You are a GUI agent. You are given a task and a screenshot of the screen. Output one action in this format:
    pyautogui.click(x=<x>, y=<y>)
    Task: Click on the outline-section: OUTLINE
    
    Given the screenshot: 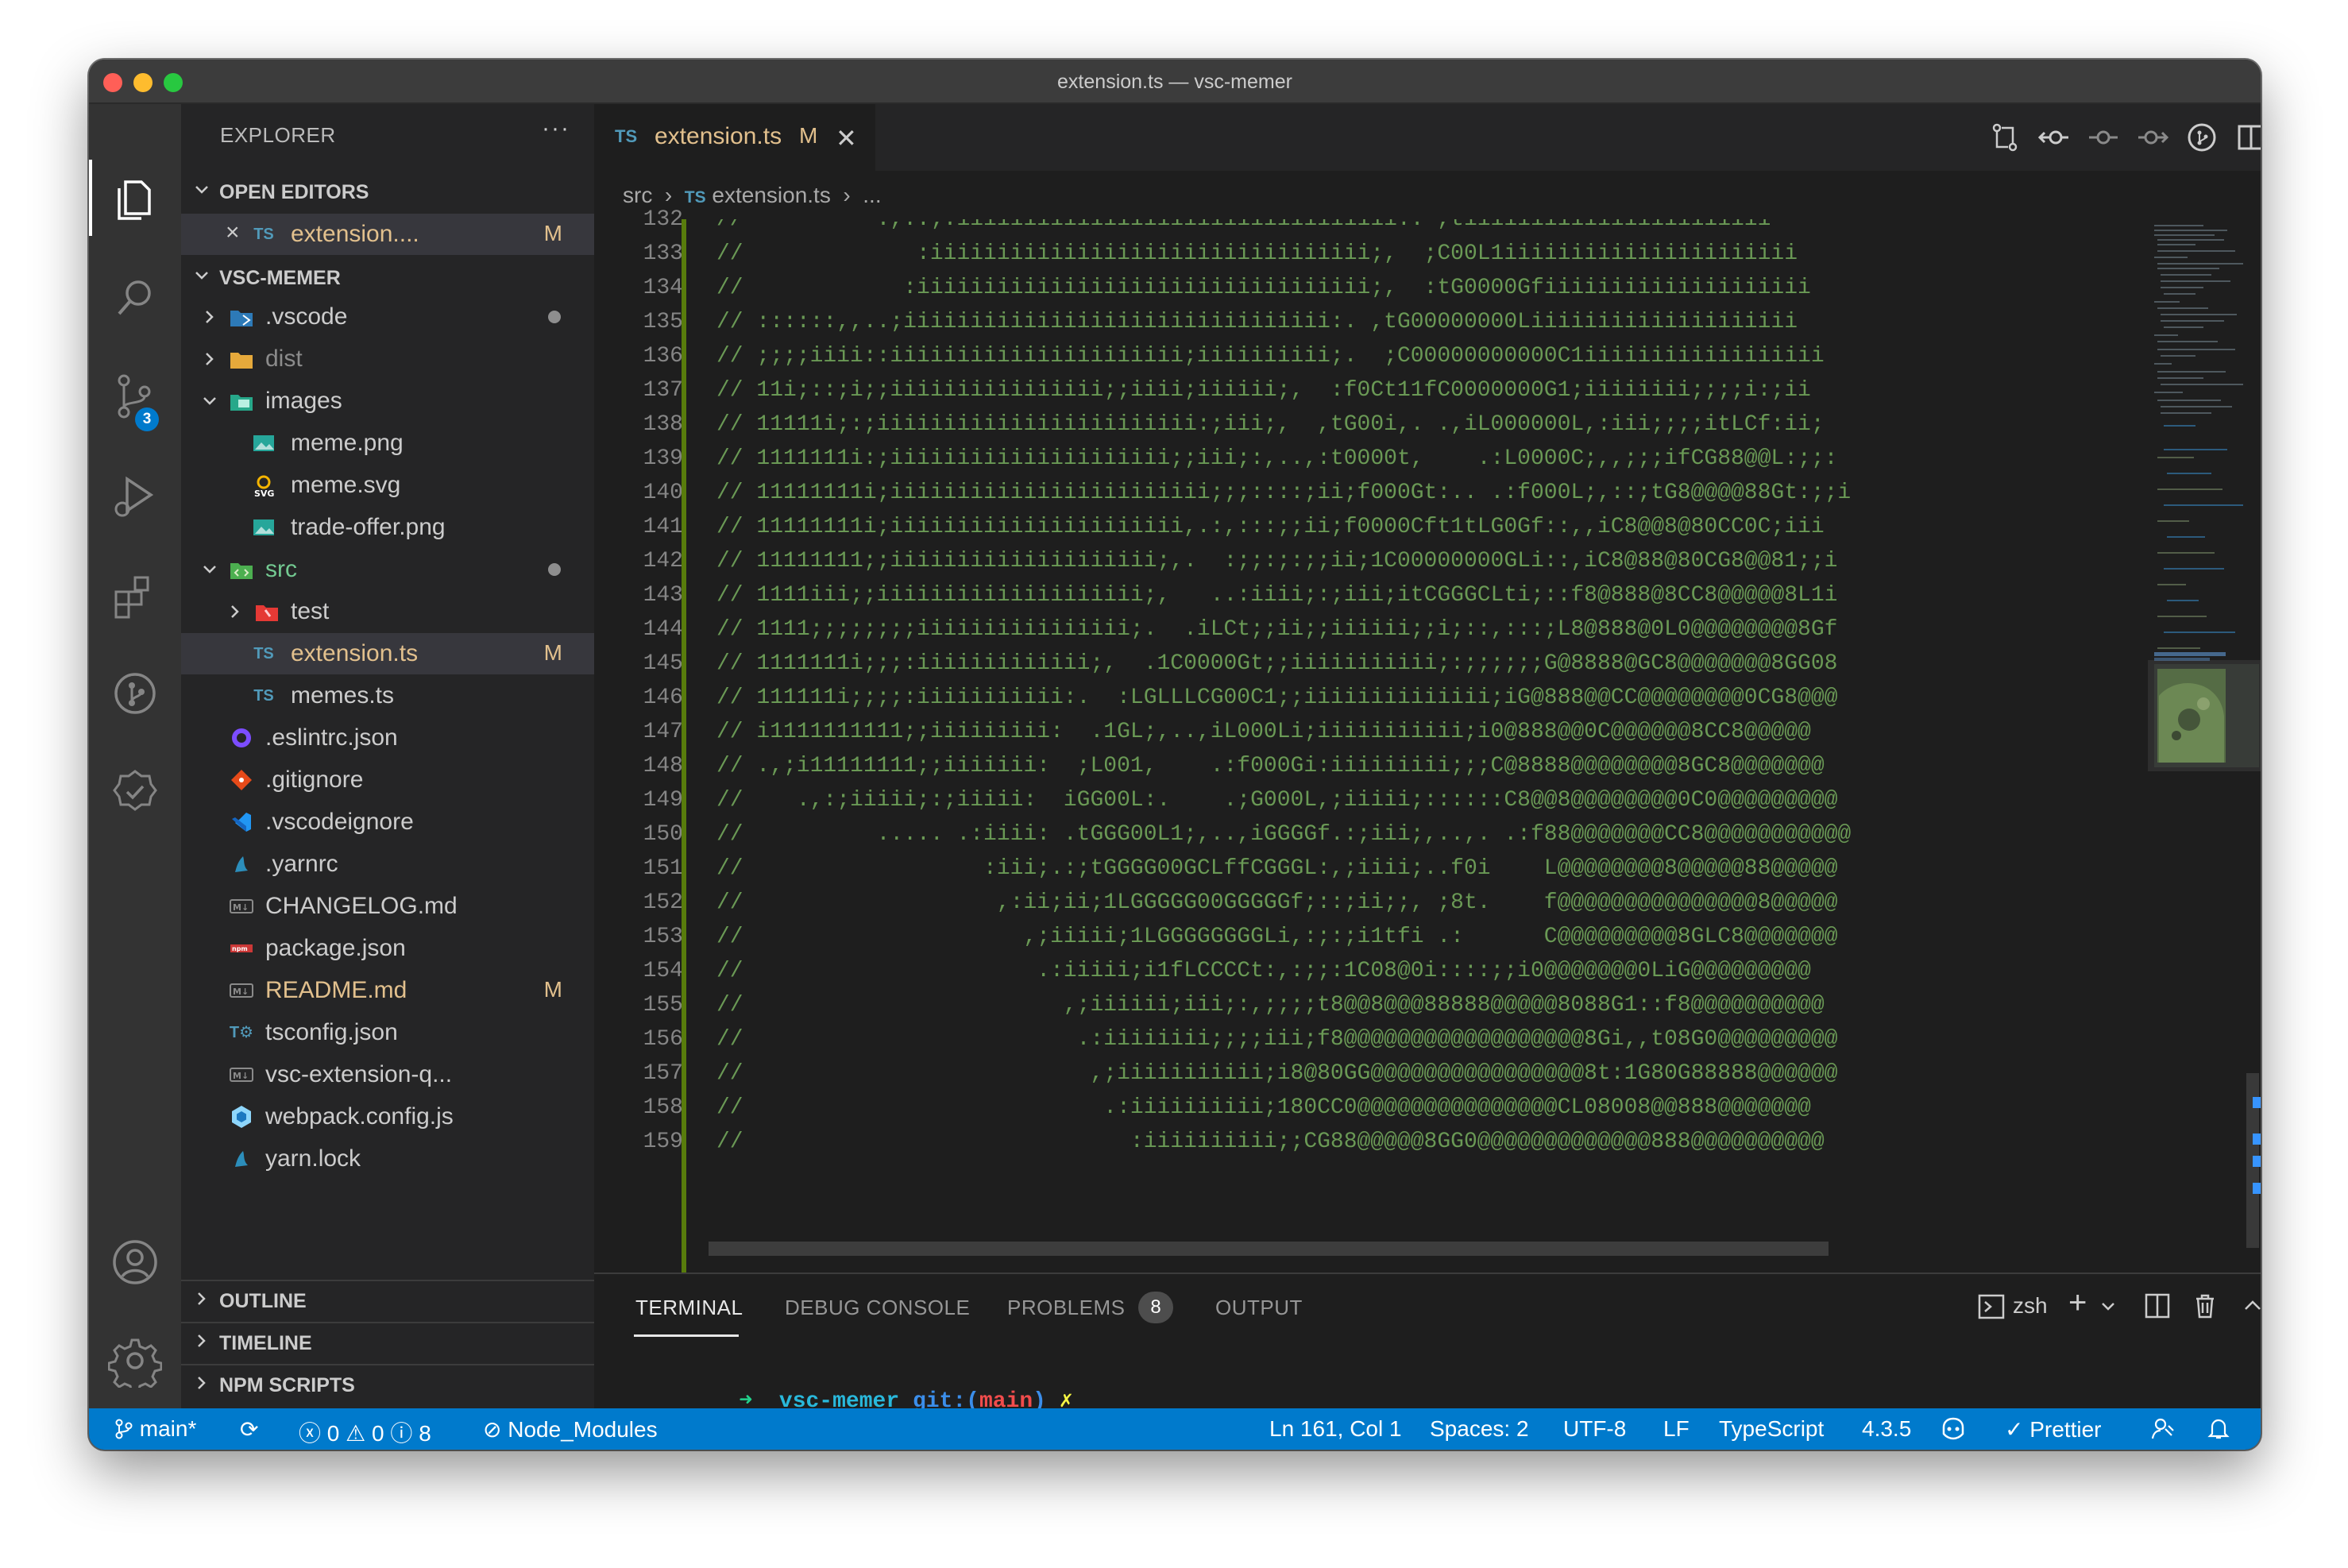 What is the action you would take?
    pyautogui.click(x=387, y=1299)
    